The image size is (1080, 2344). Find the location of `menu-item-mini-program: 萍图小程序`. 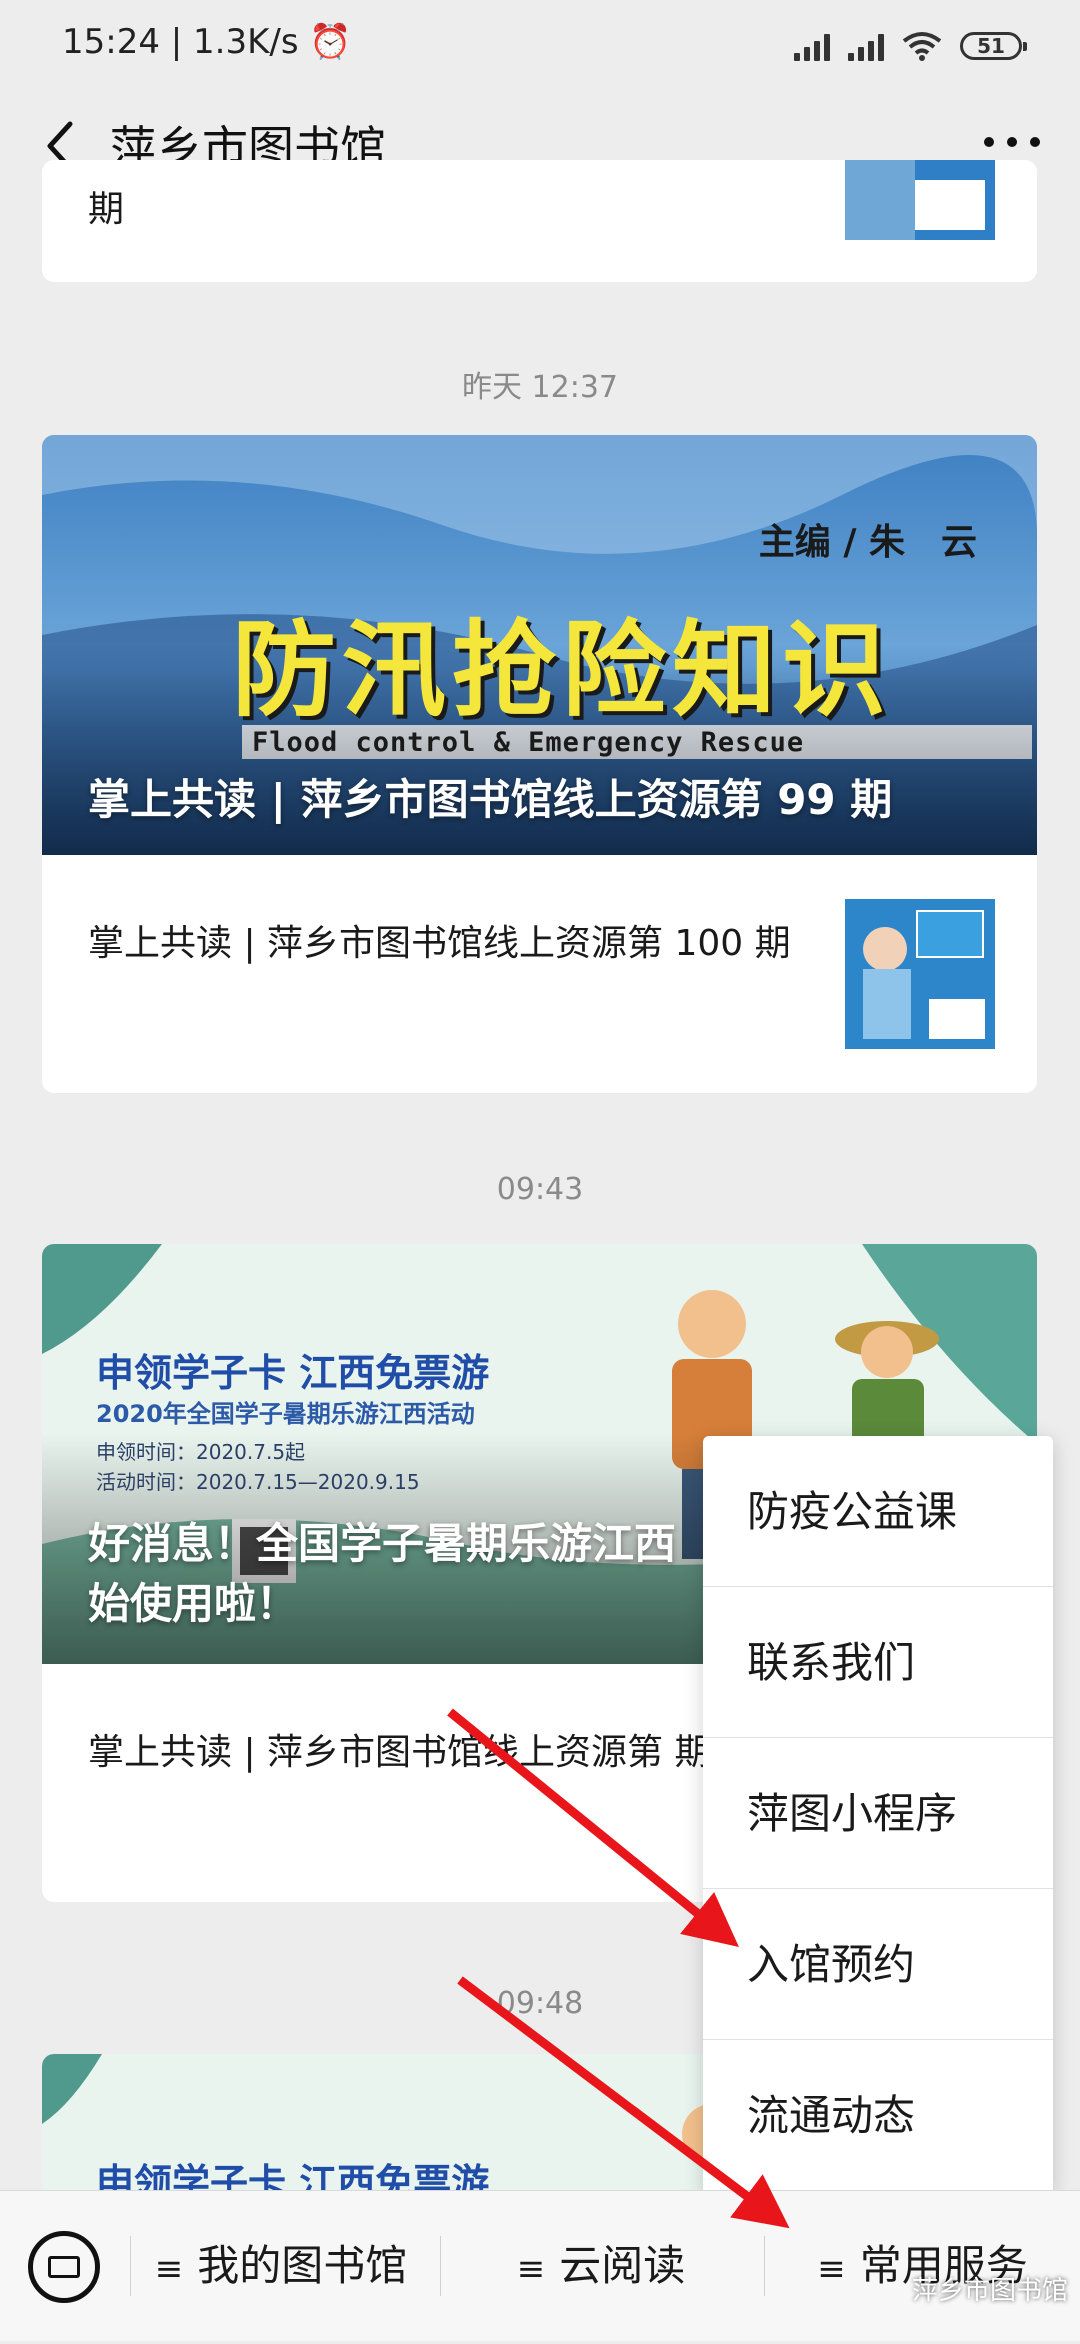

menu-item-mini-program: 萍图小程序 is located at coordinates (878, 1813).